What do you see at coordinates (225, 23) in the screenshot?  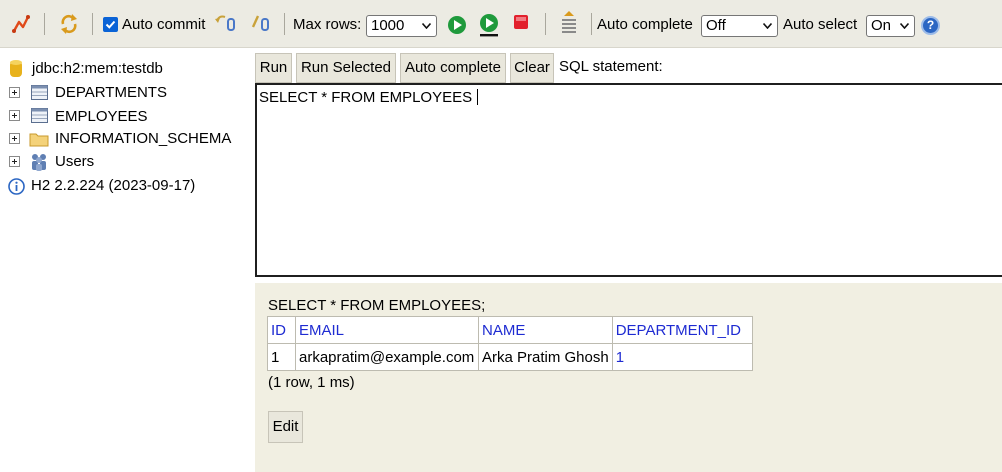 I see `rollback-icon` at bounding box center [225, 23].